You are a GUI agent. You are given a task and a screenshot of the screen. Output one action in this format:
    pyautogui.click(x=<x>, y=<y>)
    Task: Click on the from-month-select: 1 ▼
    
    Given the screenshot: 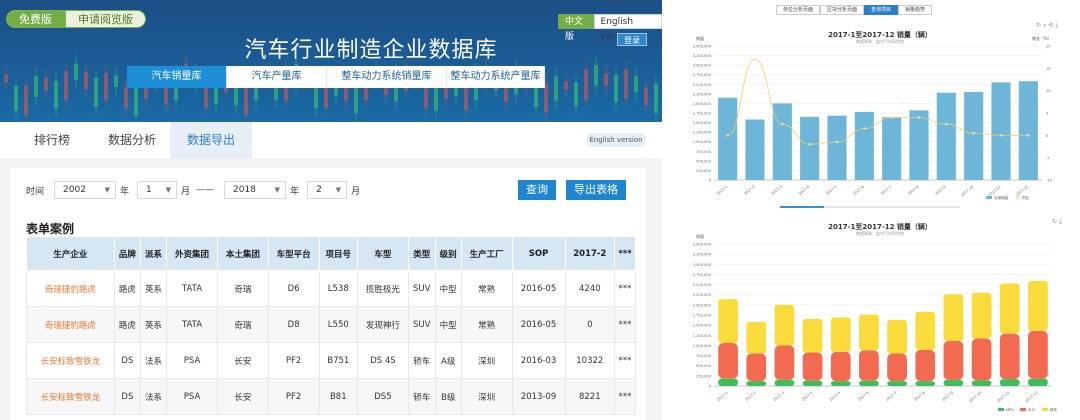 What is the action you would take?
    pyautogui.click(x=157, y=190)
    